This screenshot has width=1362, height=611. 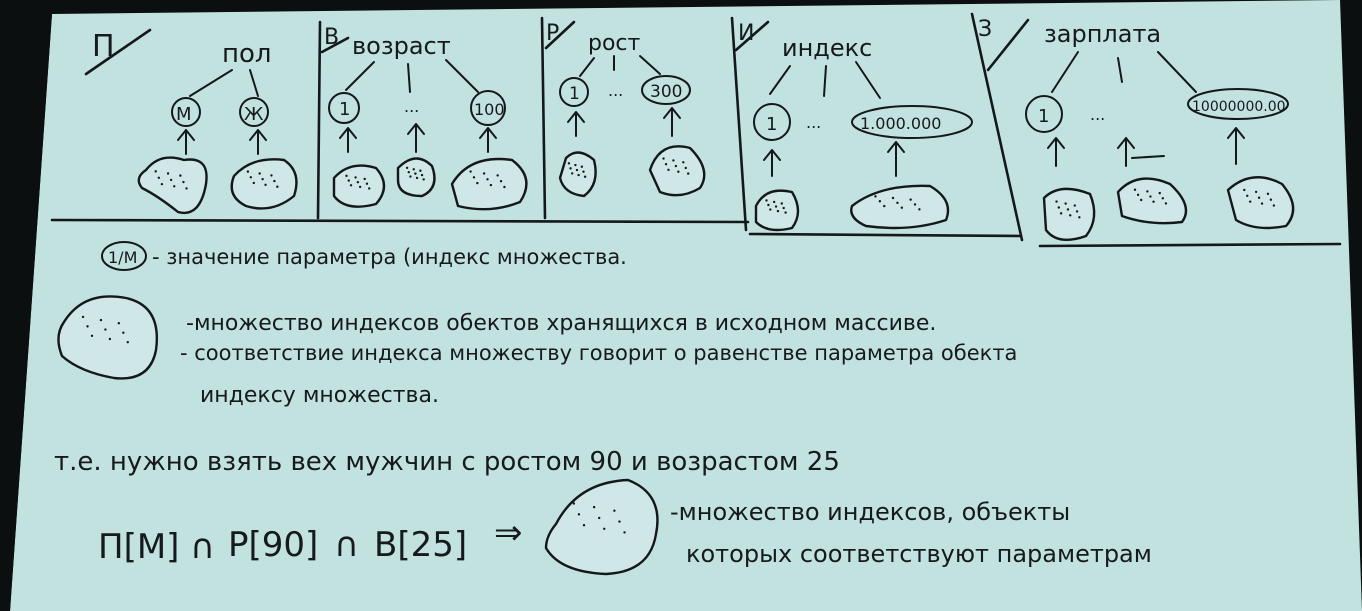 I want to click on section-letter: З, so click(x=985, y=29).